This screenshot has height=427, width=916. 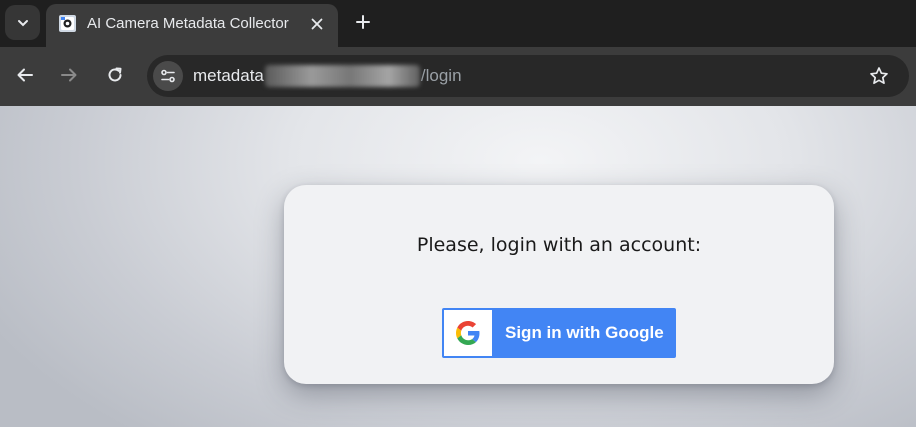 I want to click on forward-button, so click(x=69, y=75).